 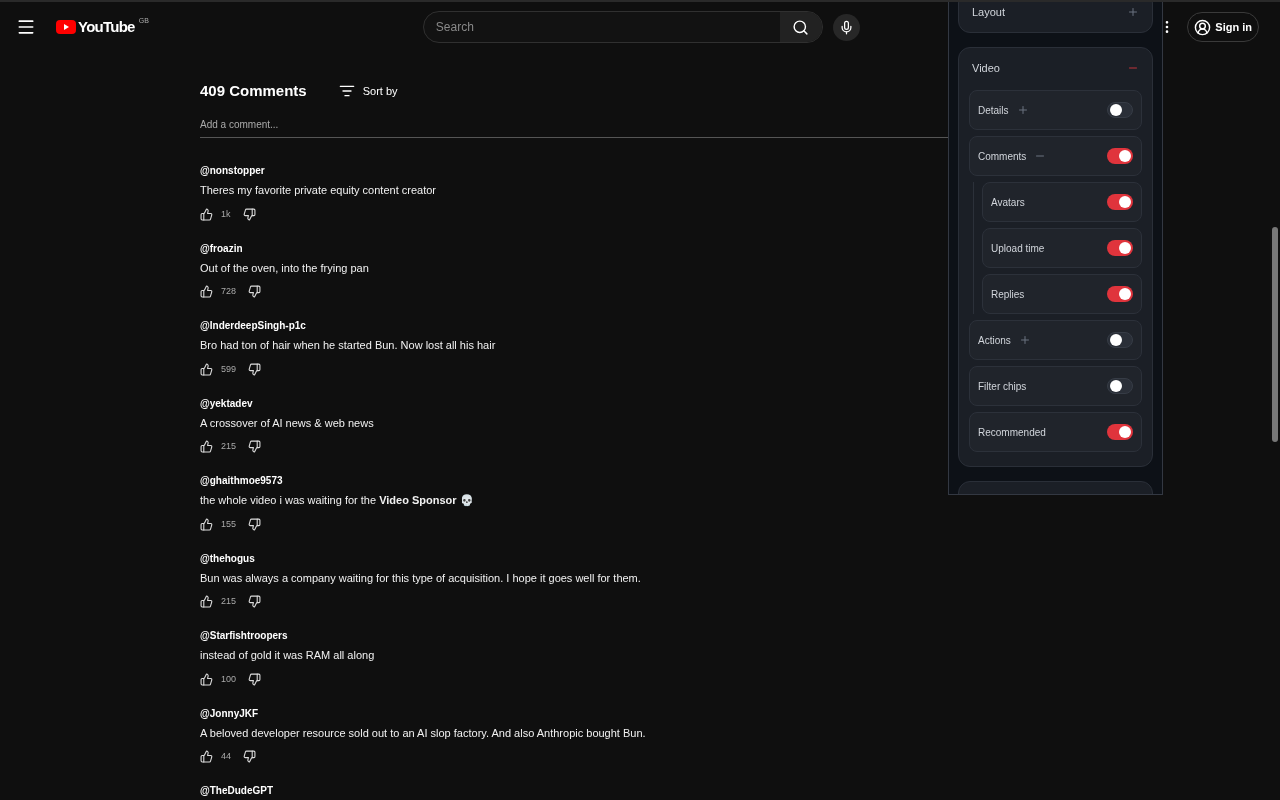 I want to click on setting-label: Recommended, so click(x=1012, y=432).